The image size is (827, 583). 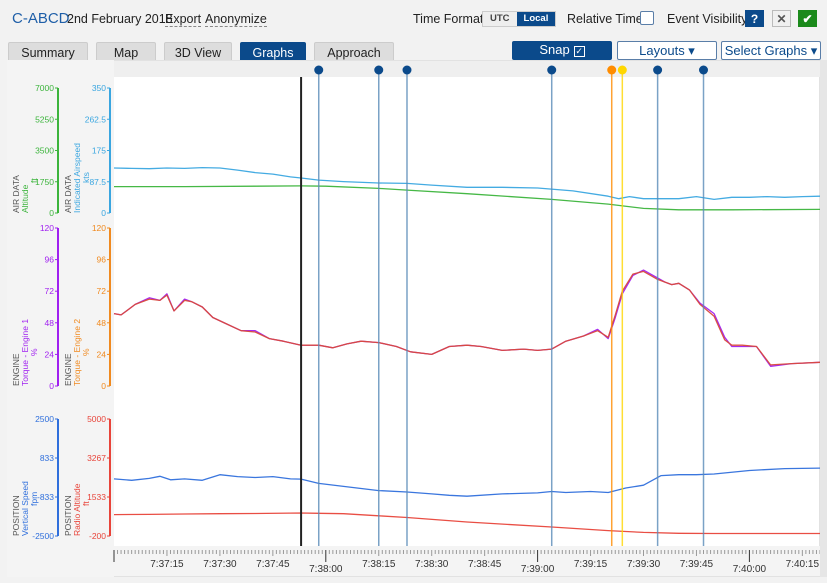 What do you see at coordinates (43, 536) in the screenshot?
I see `y-tick-label: -2500` at bounding box center [43, 536].